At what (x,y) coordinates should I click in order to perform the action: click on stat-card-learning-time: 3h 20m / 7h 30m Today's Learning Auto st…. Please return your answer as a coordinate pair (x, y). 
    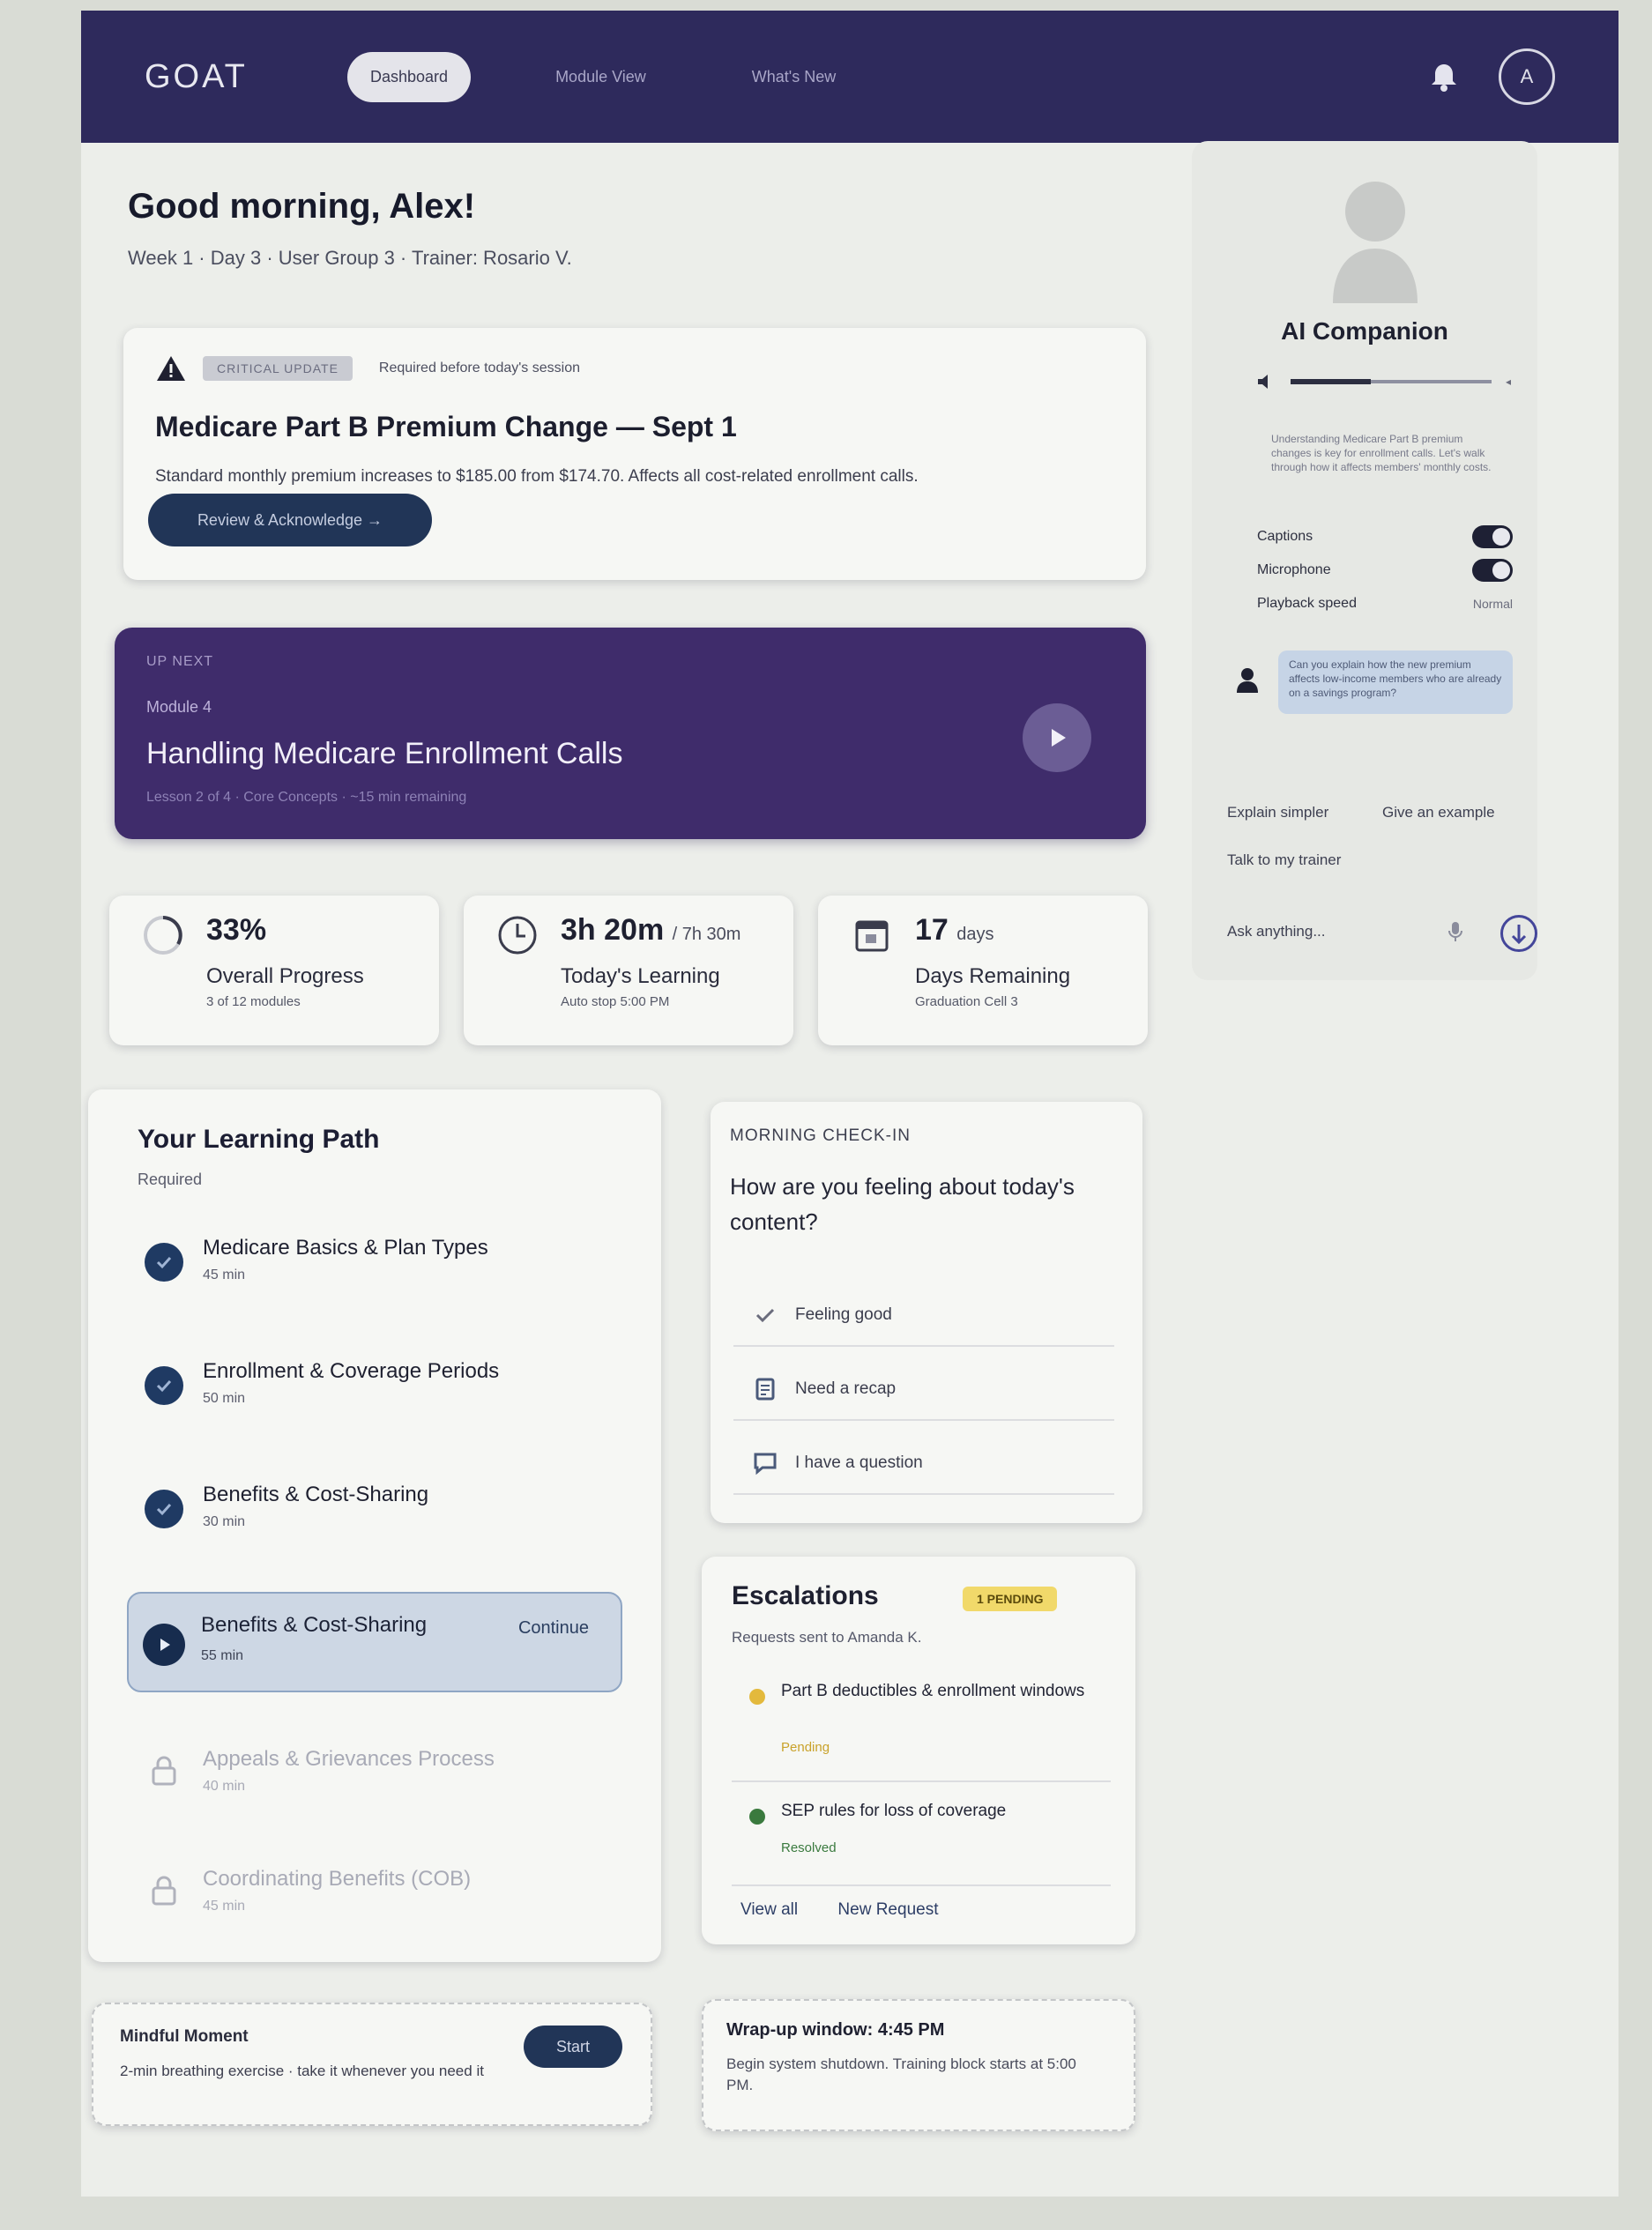
    Looking at the image, I should click on (628, 970).